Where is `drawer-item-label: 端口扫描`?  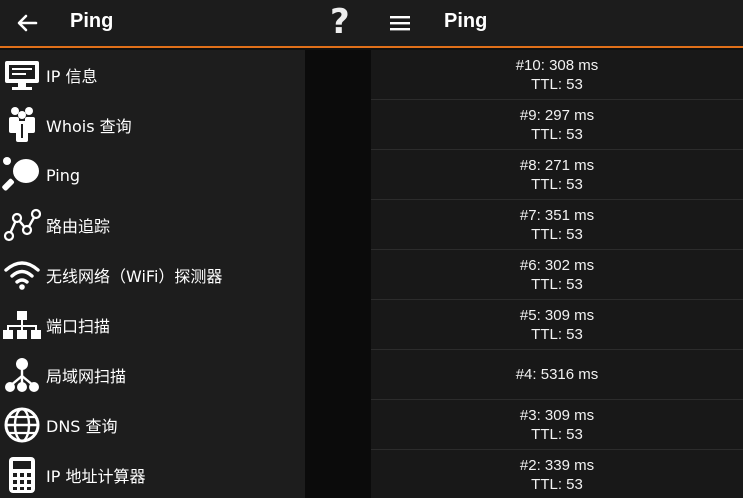 drawer-item-label: 端口扫描 is located at coordinates (78, 326).